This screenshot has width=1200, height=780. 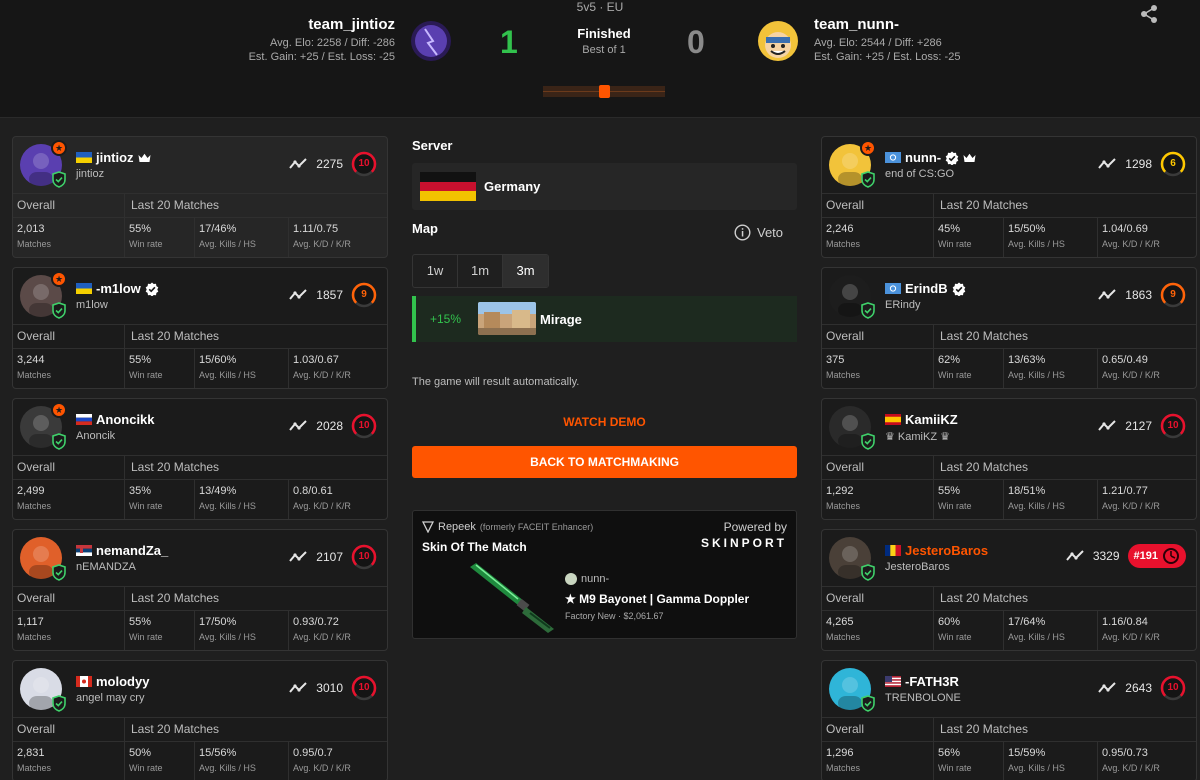 What do you see at coordinates (946, 550) in the screenshot?
I see `player-nickname: JesteroBaros` at bounding box center [946, 550].